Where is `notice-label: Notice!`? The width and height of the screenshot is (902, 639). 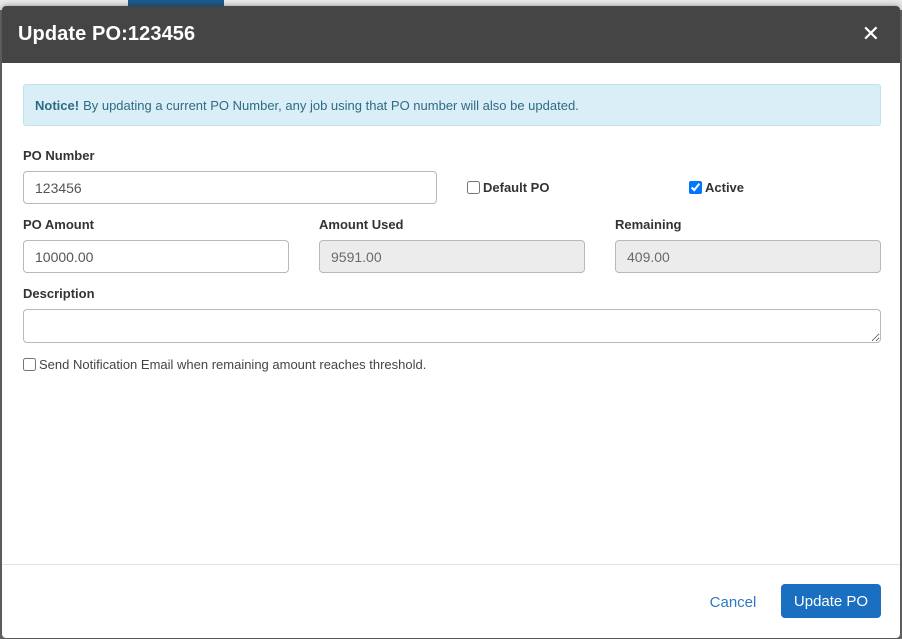 notice-label: Notice! is located at coordinates (57, 105).